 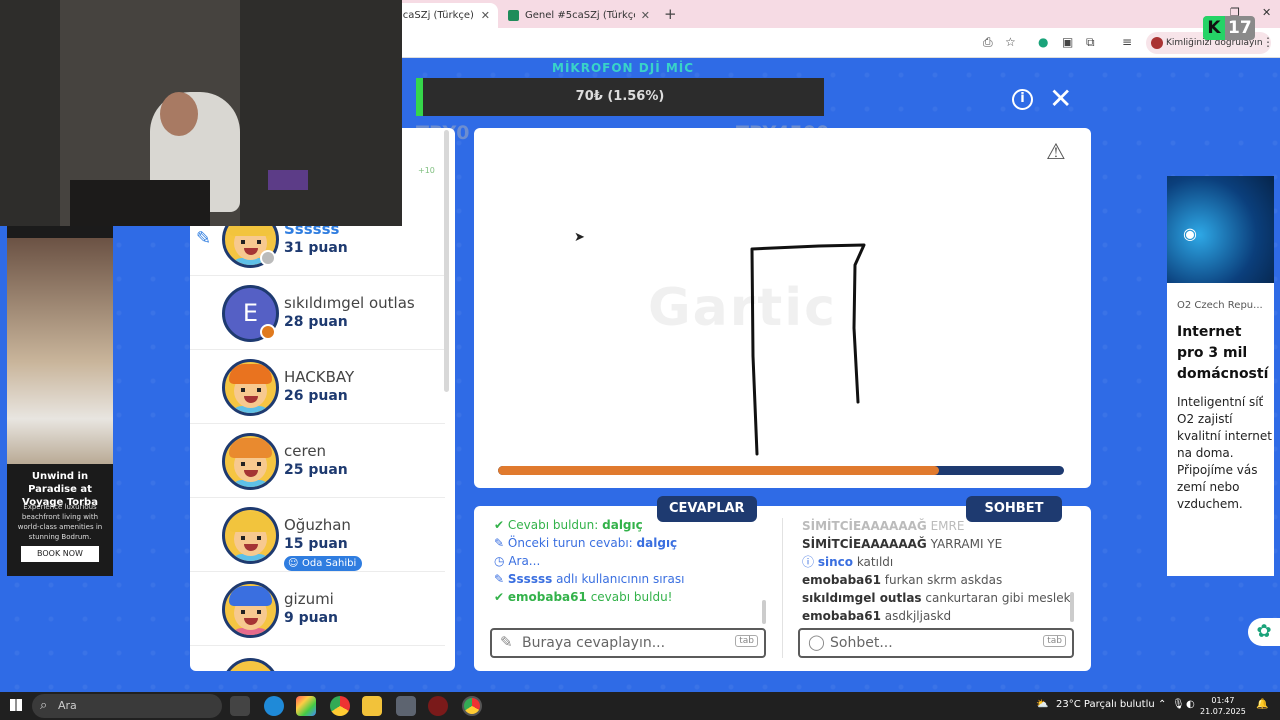 What do you see at coordinates (67, 705) in the screenshot?
I see `taskbar-search-label: Ara` at bounding box center [67, 705].